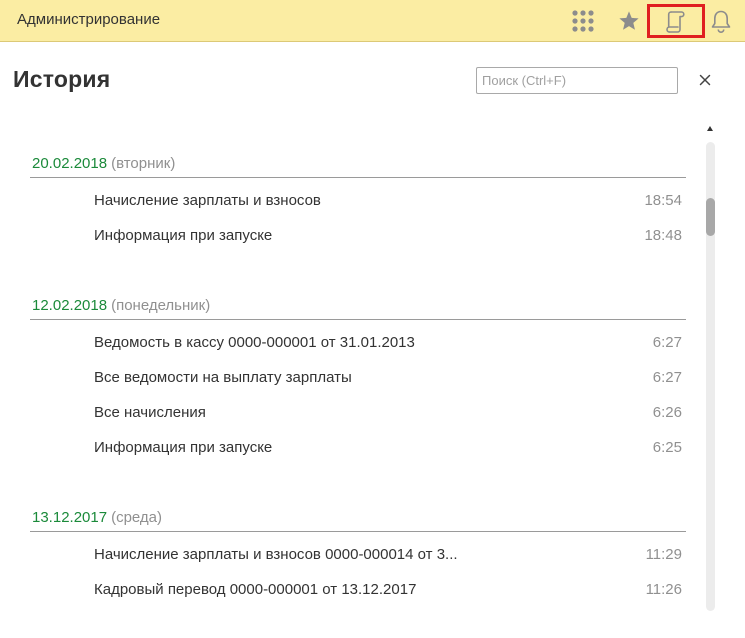  I want to click on close-icon, so click(705, 80).